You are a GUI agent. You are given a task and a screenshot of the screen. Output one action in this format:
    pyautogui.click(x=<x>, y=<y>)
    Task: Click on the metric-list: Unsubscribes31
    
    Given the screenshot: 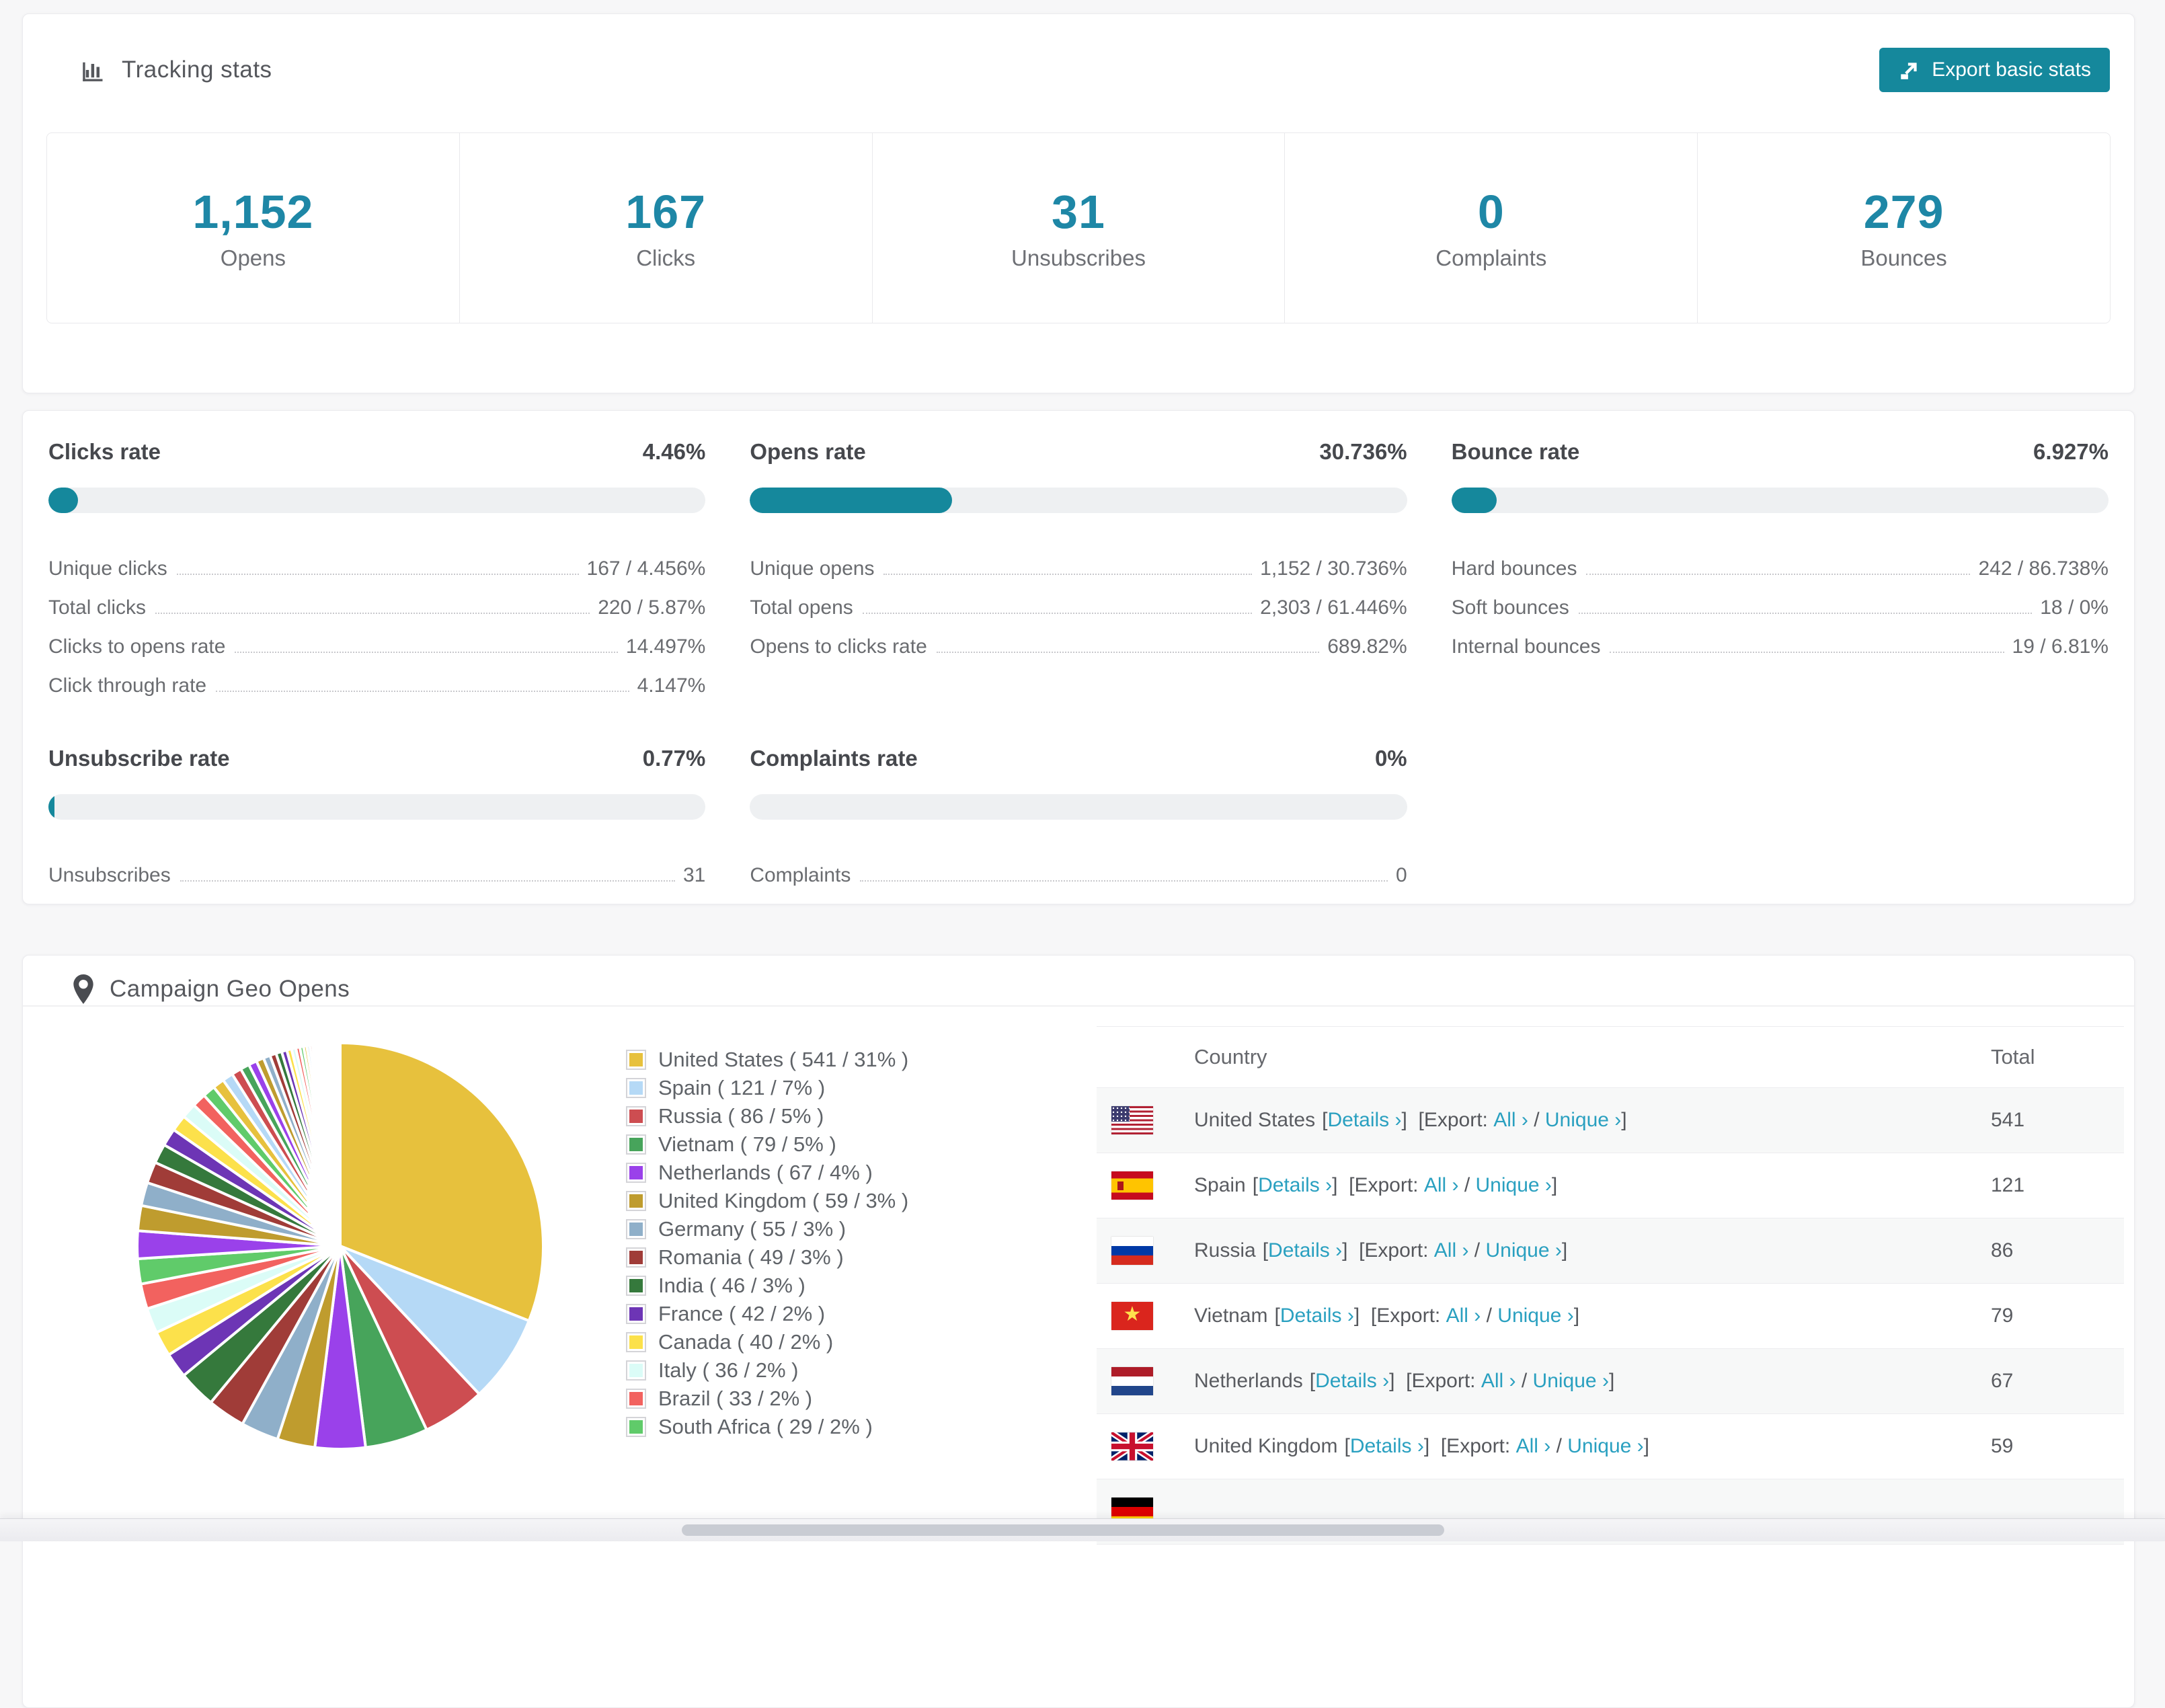 What is the action you would take?
    pyautogui.click(x=376, y=867)
    